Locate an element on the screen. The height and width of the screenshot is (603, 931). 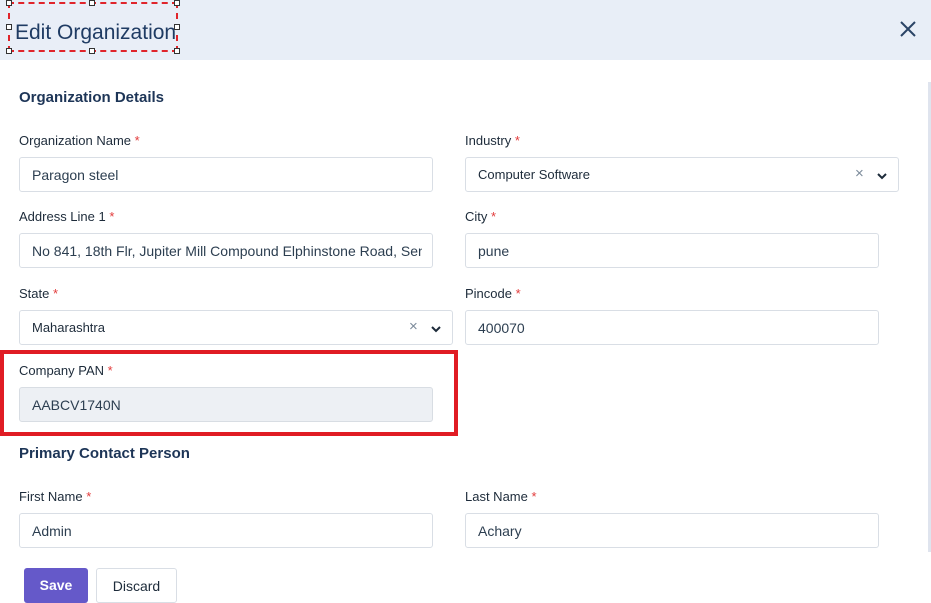
last-name-input: Achary is located at coordinates (672, 530).